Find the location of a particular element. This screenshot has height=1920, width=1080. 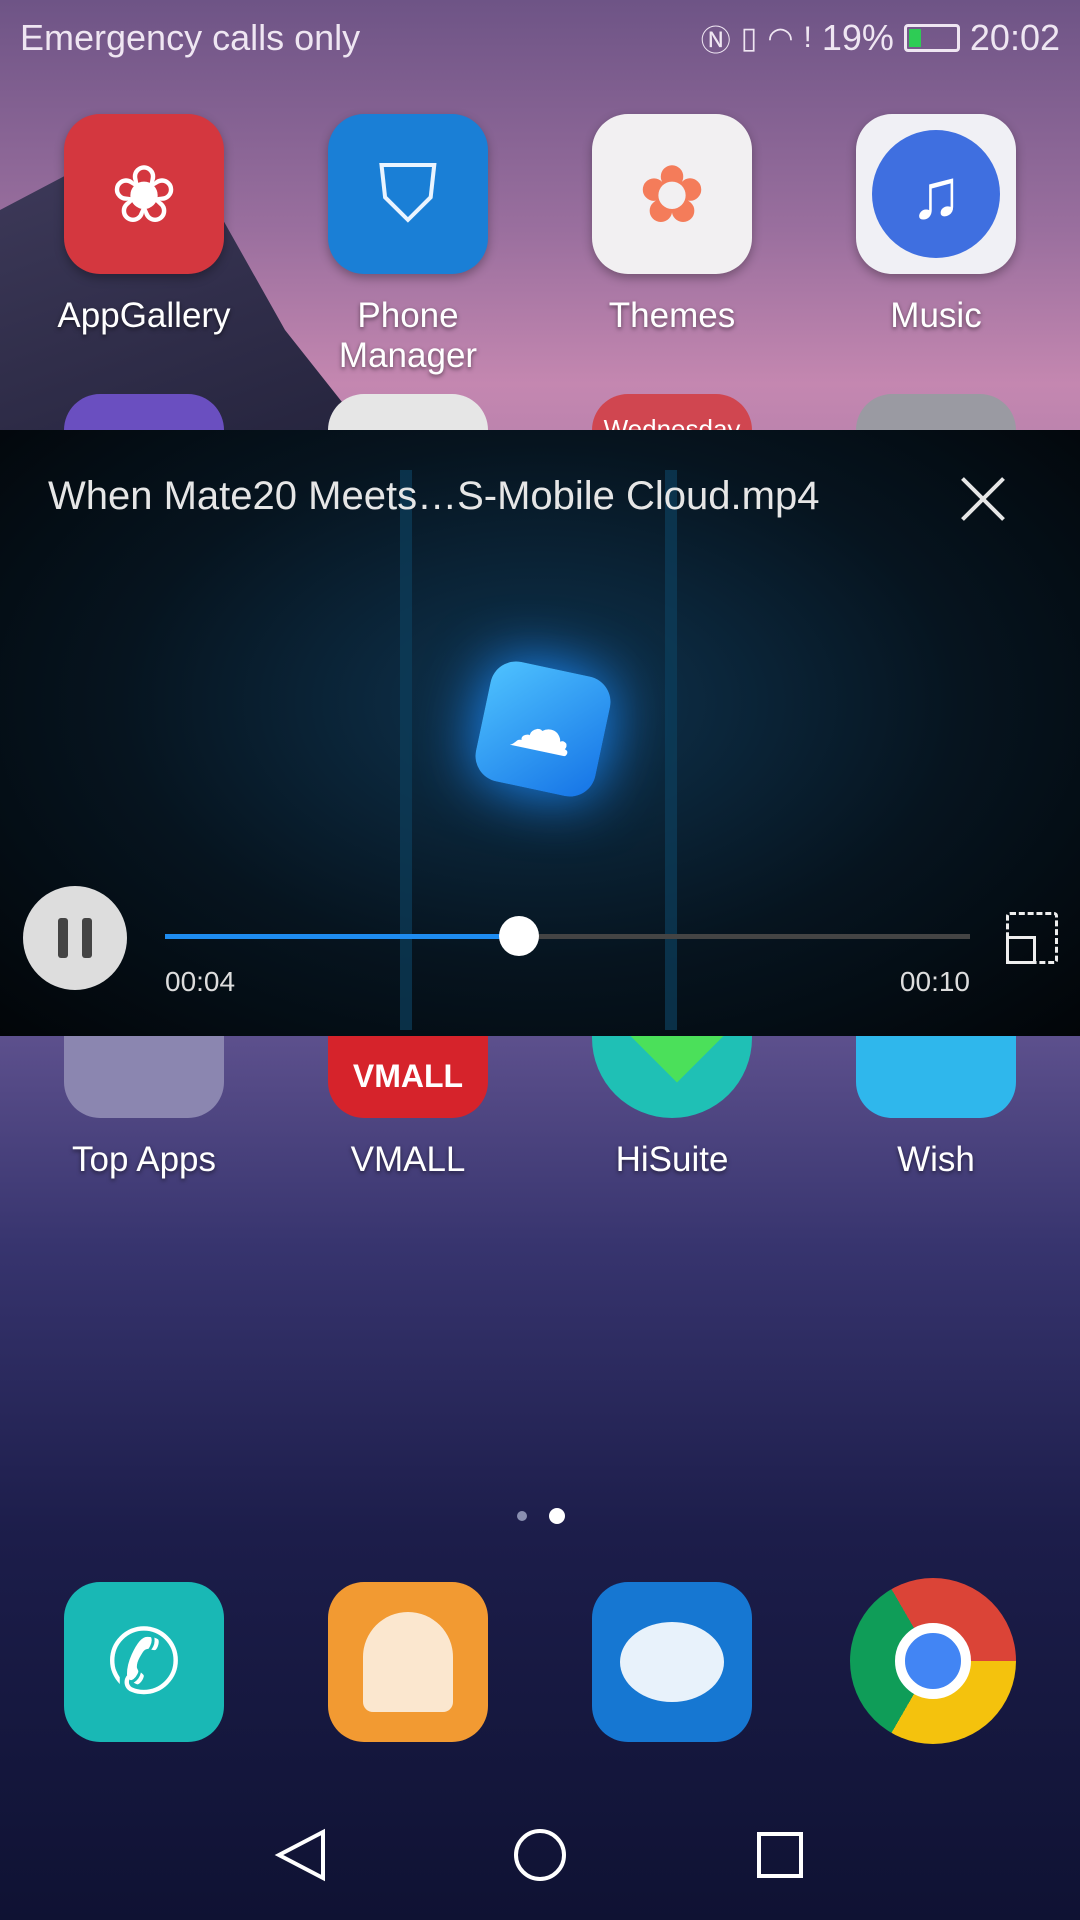

fullscreen-icon is located at coordinates (1032, 938).